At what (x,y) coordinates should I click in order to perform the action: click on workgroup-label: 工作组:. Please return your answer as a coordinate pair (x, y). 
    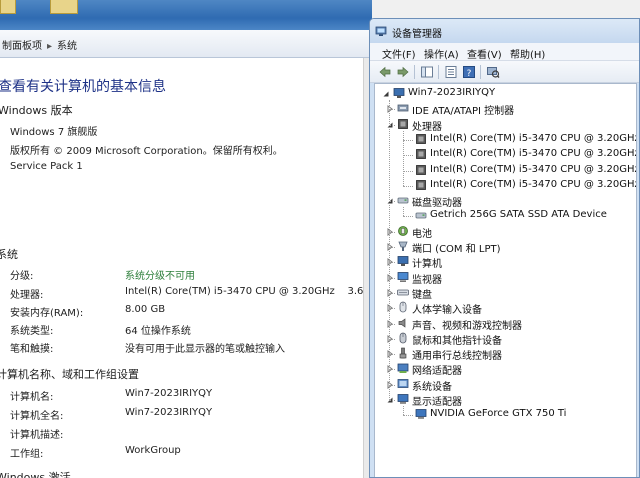
    Looking at the image, I should click on (27, 454).